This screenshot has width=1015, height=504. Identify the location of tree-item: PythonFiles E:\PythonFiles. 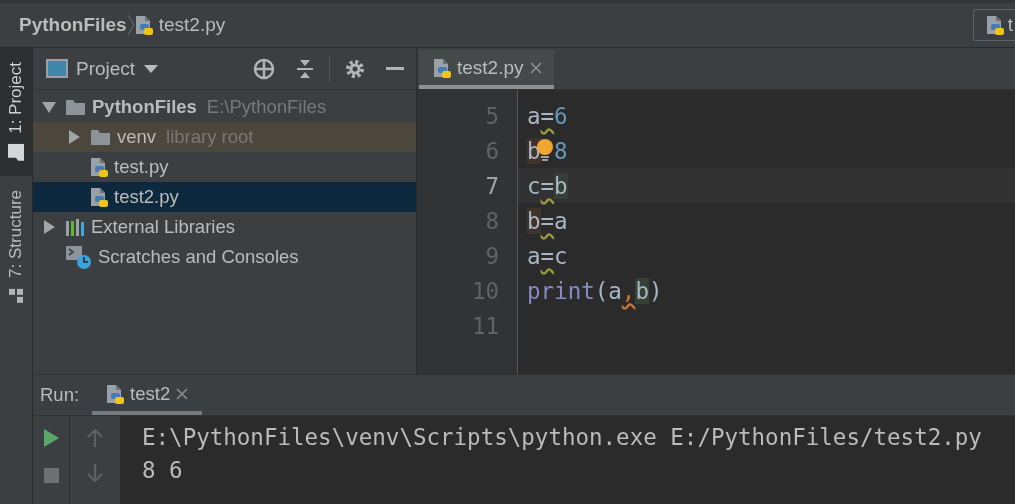
(224, 107).